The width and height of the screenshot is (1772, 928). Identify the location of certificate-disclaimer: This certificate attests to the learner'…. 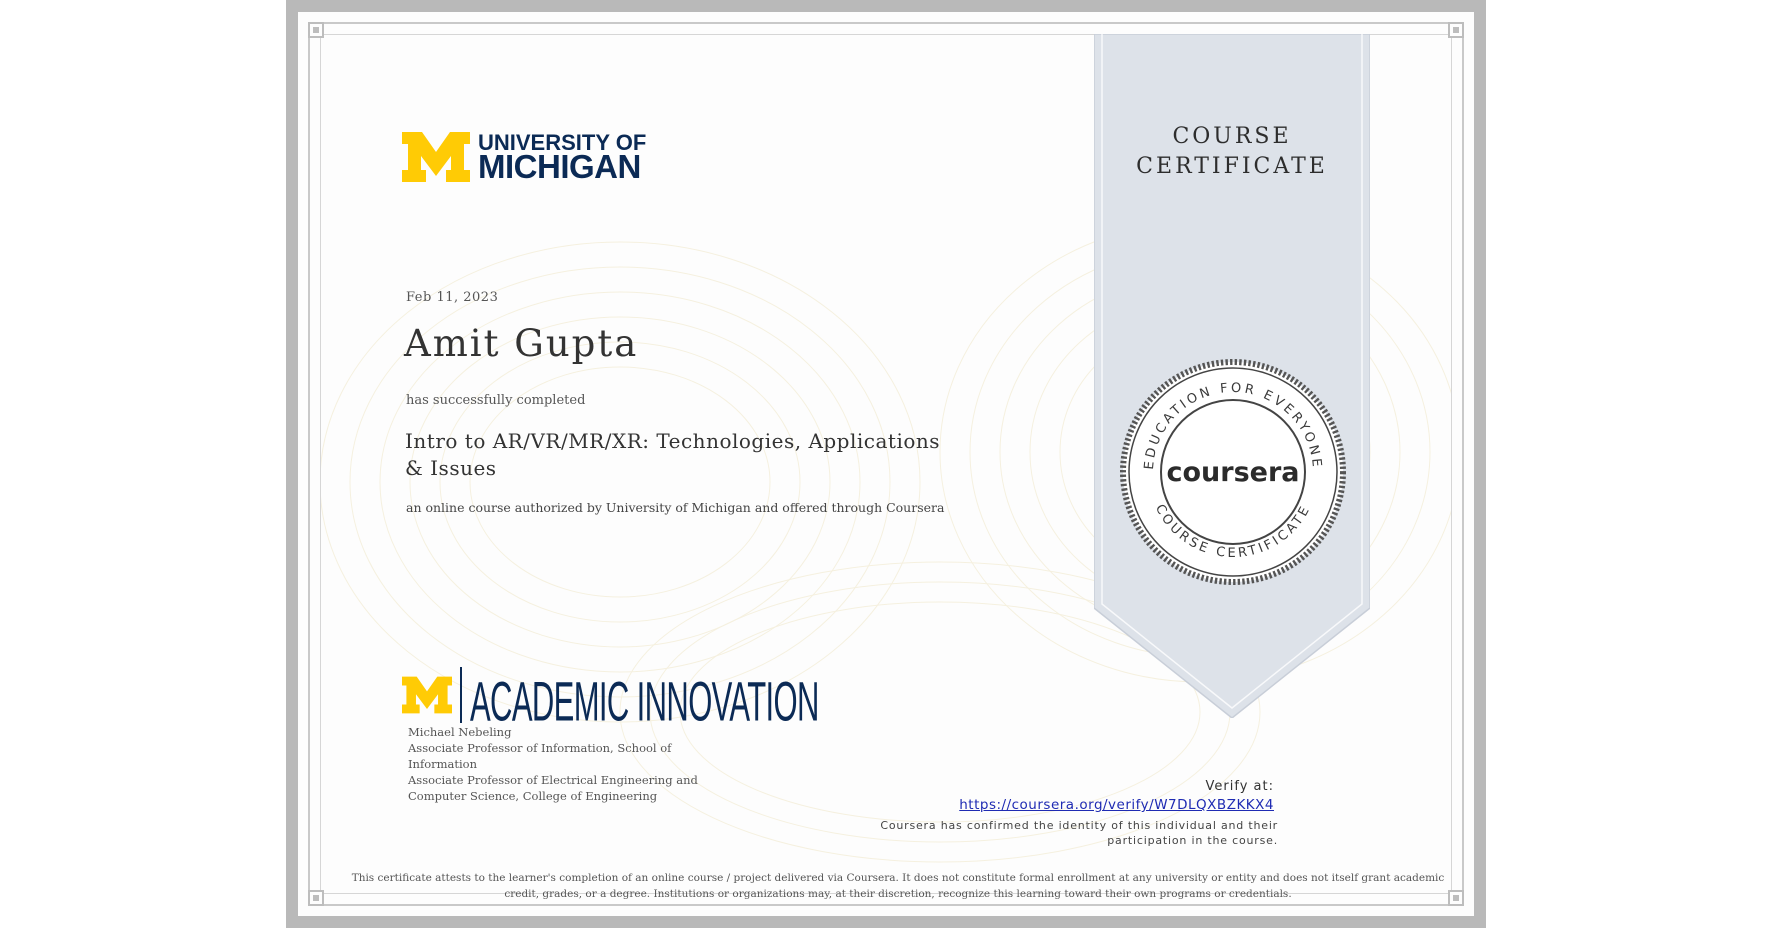
(898, 886).